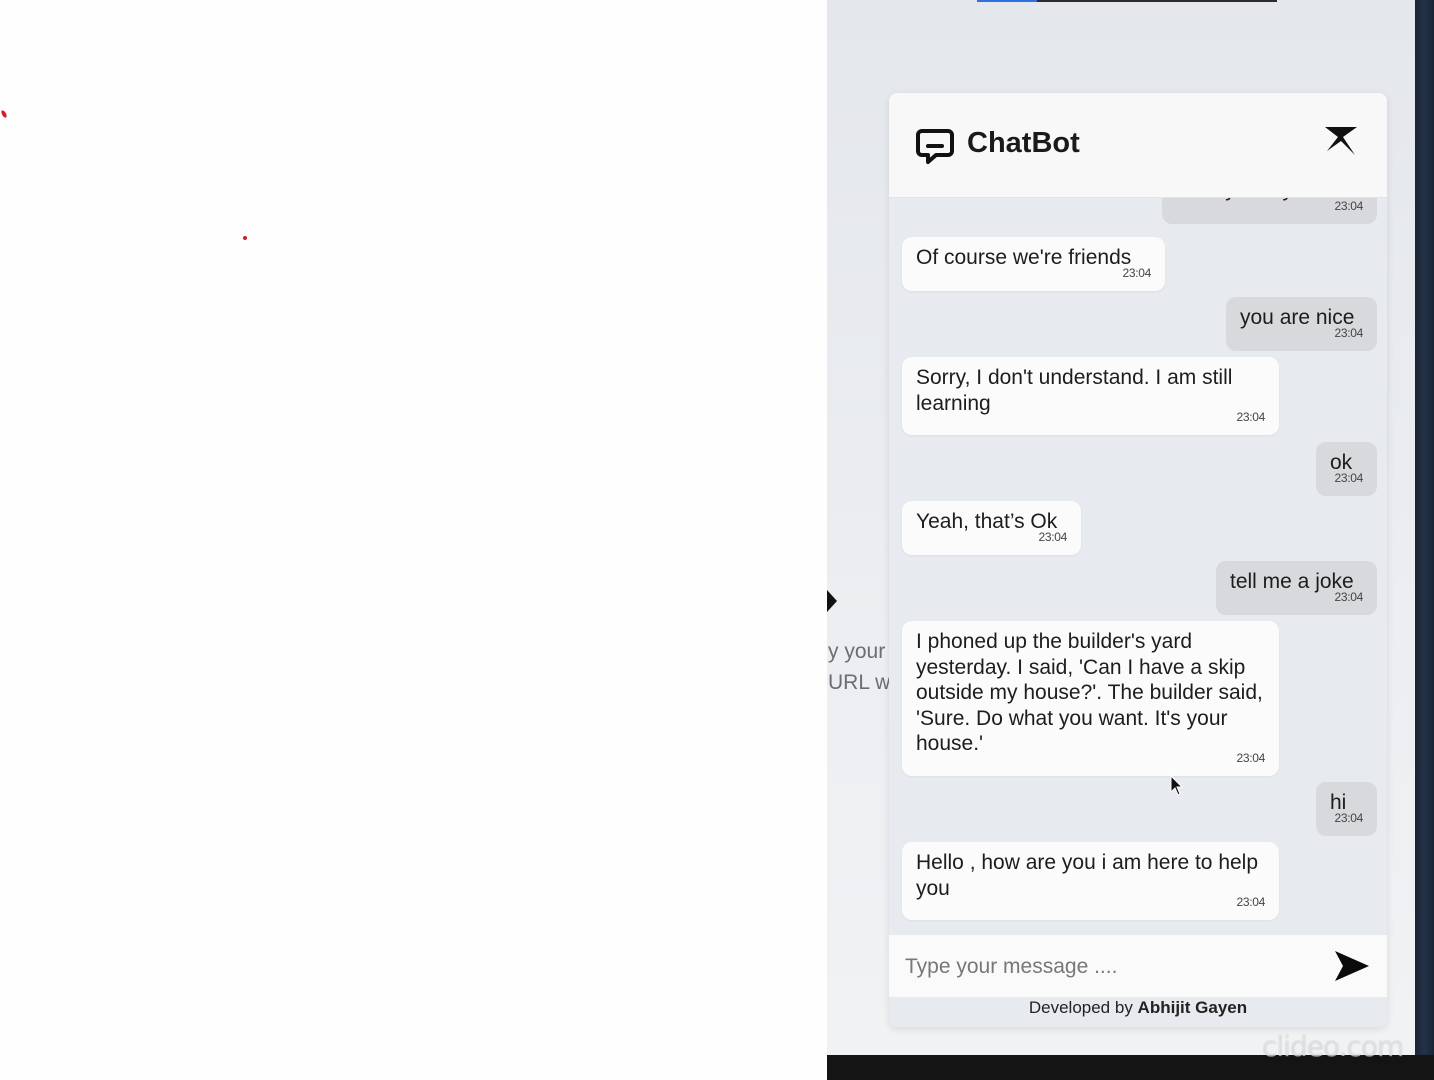  I want to click on mouse-cursor-icon, so click(1177, 785).